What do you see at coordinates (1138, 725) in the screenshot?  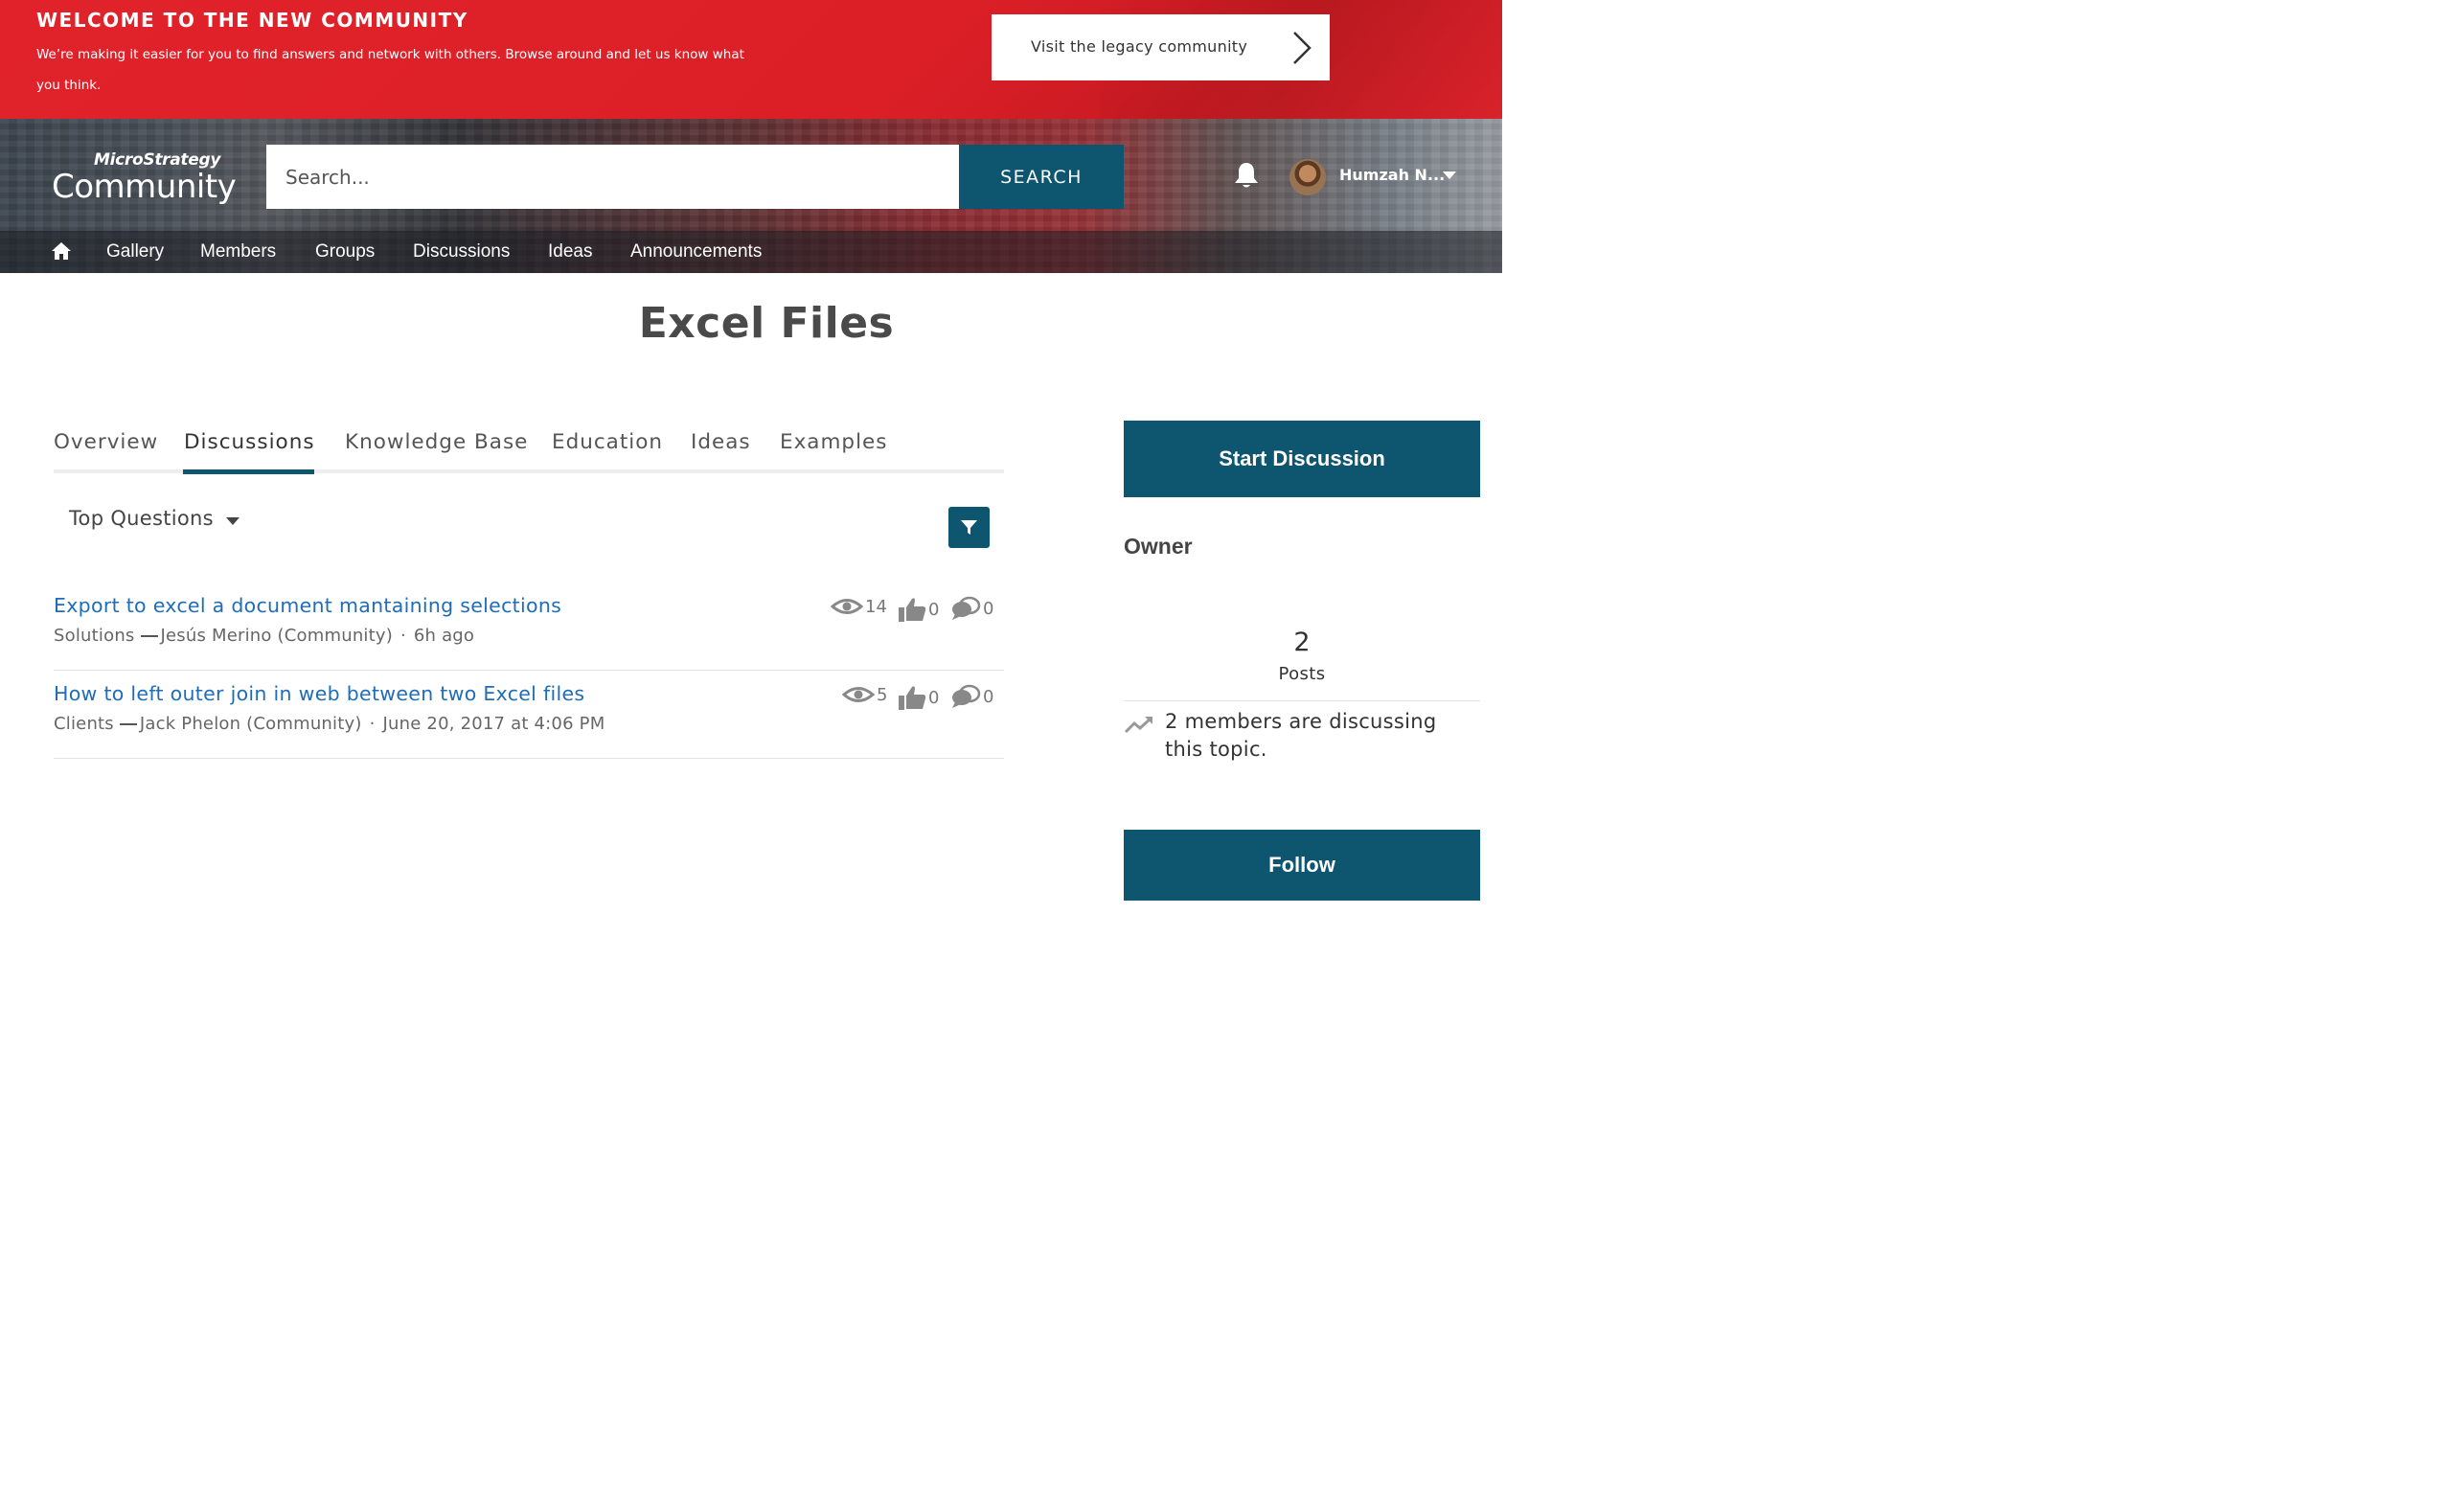 I see `trending-up-icon` at bounding box center [1138, 725].